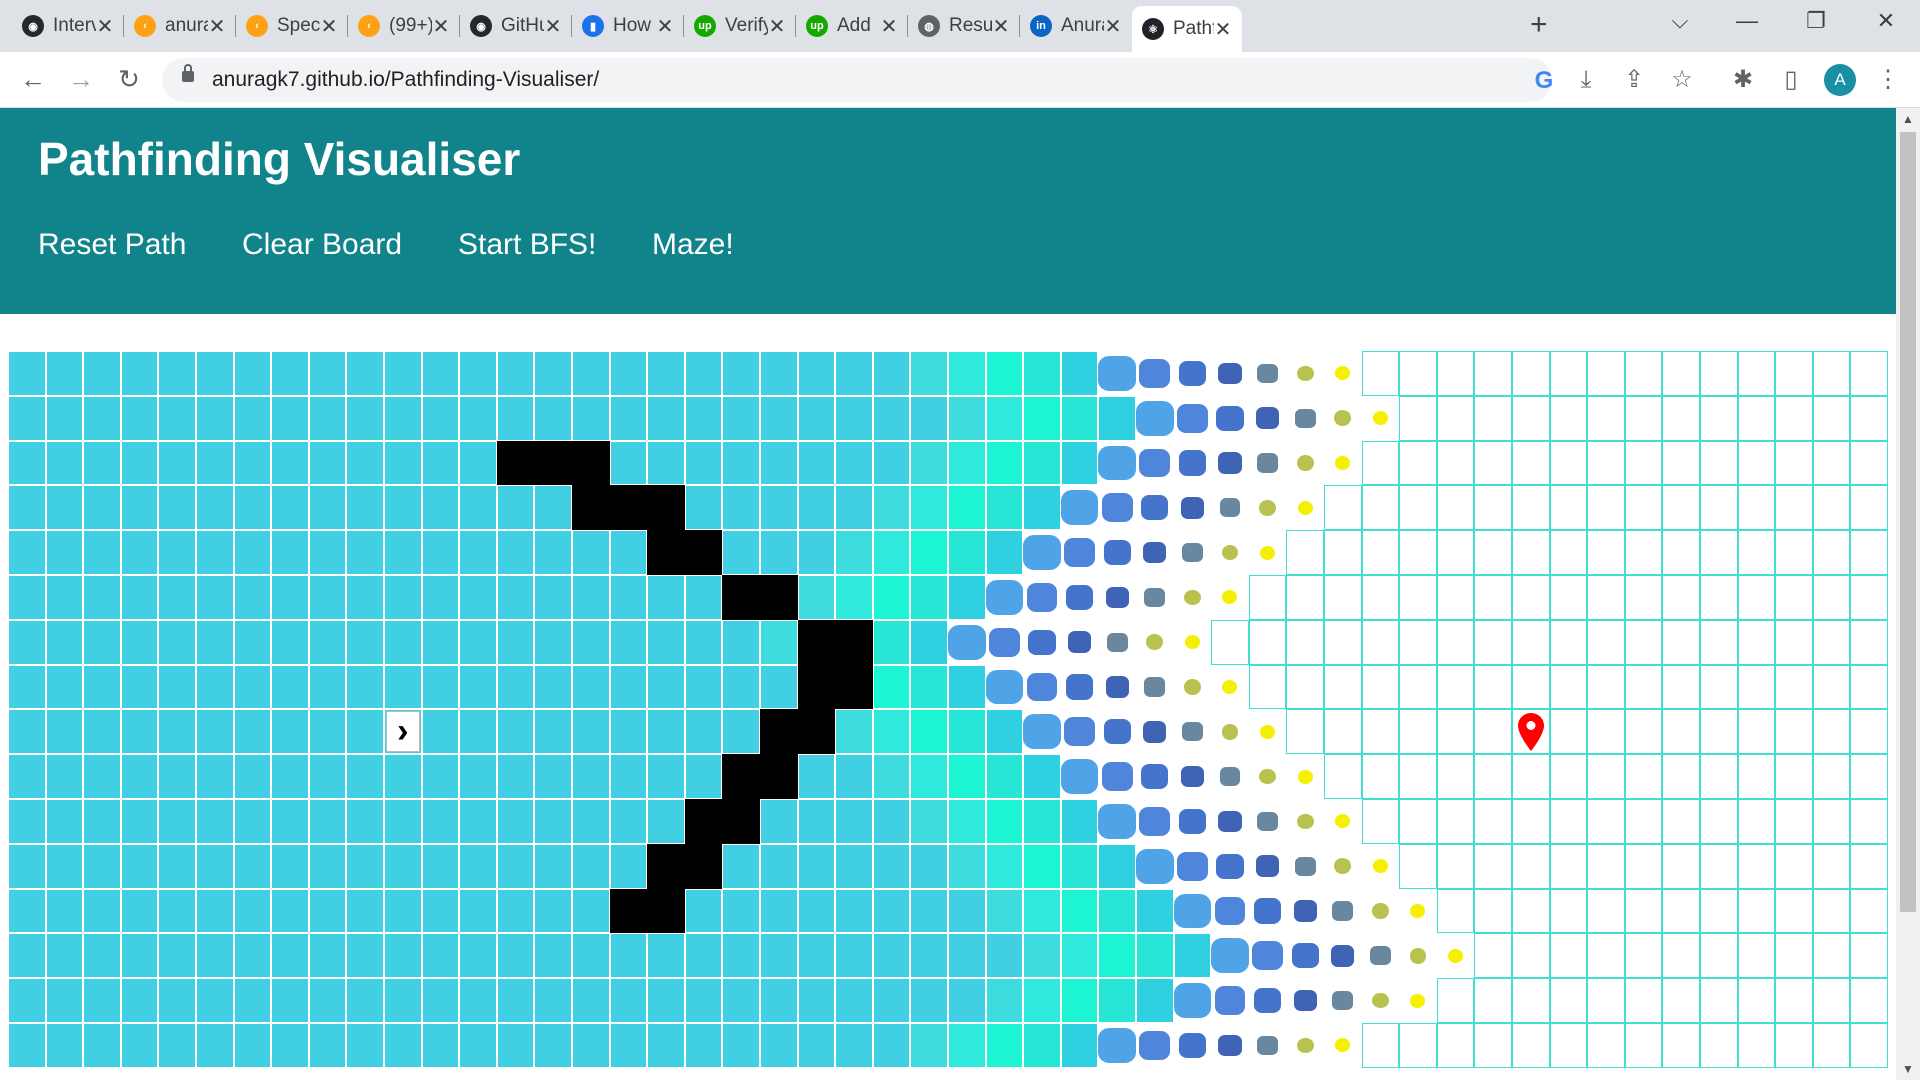 Image resolution: width=1920 pixels, height=1080 pixels. Describe the element at coordinates (1634, 80) in the screenshot. I see `share-icon: ⇪` at that location.